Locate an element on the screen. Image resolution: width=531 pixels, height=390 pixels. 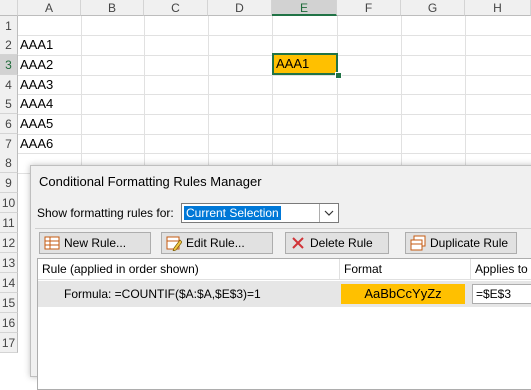
scope-selected-value: Current Selection is located at coordinates (232, 213).